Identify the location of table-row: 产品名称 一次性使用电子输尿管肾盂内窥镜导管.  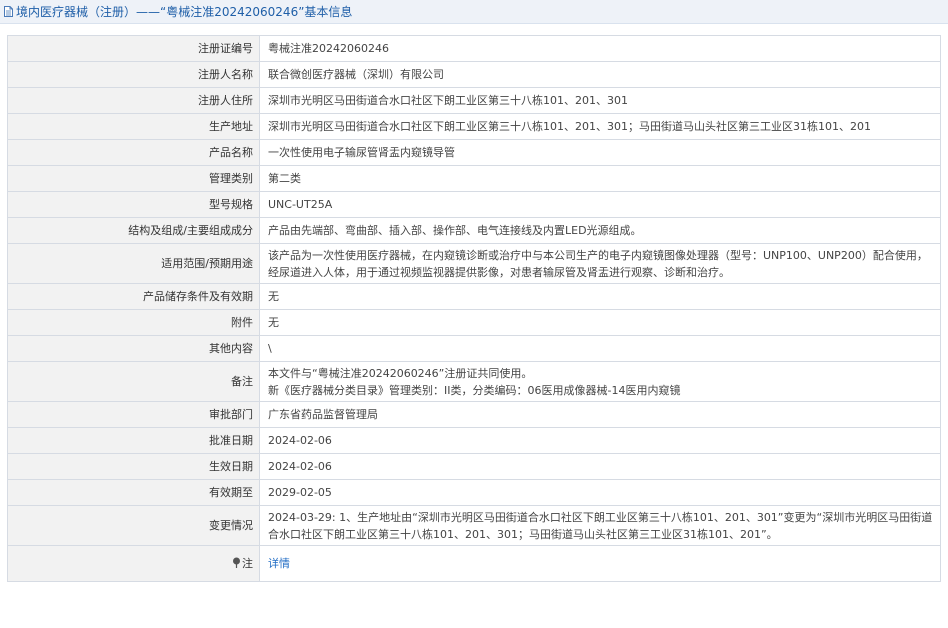
(474, 152).